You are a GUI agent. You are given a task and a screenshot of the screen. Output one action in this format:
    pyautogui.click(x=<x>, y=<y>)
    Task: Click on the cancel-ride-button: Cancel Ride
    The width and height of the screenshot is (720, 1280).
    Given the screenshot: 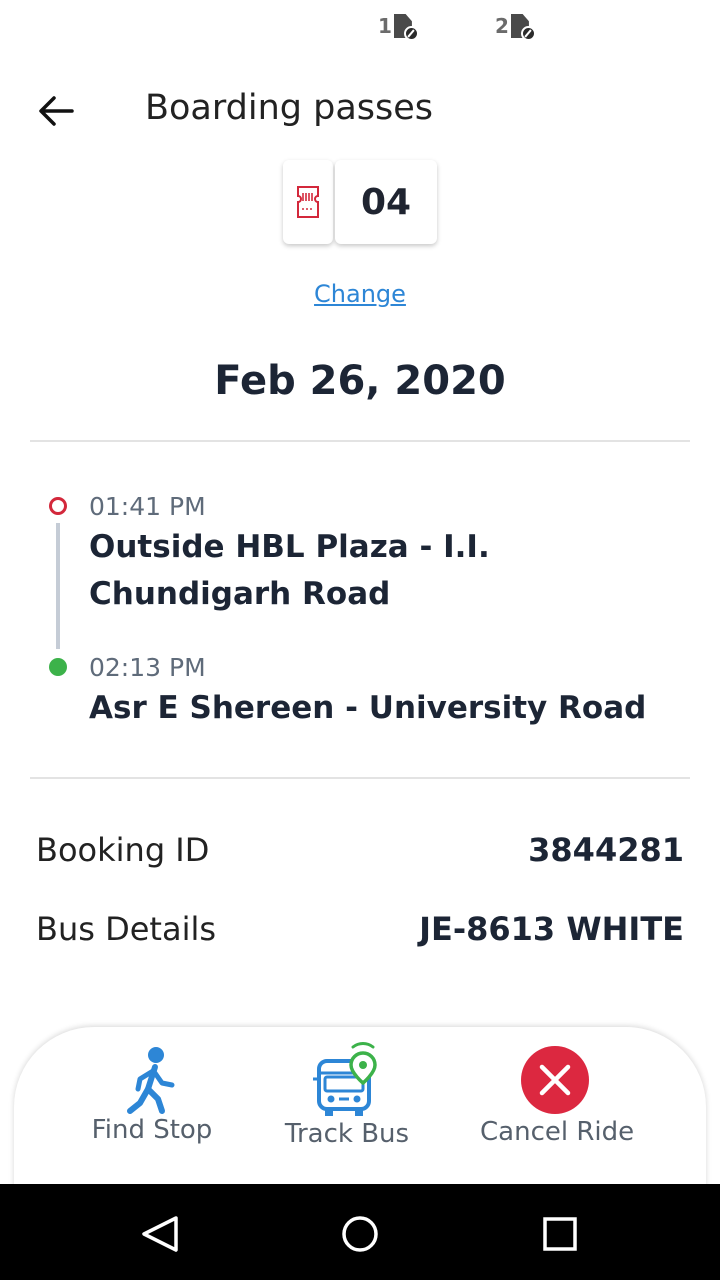 What is the action you would take?
    pyautogui.click(x=557, y=1096)
    